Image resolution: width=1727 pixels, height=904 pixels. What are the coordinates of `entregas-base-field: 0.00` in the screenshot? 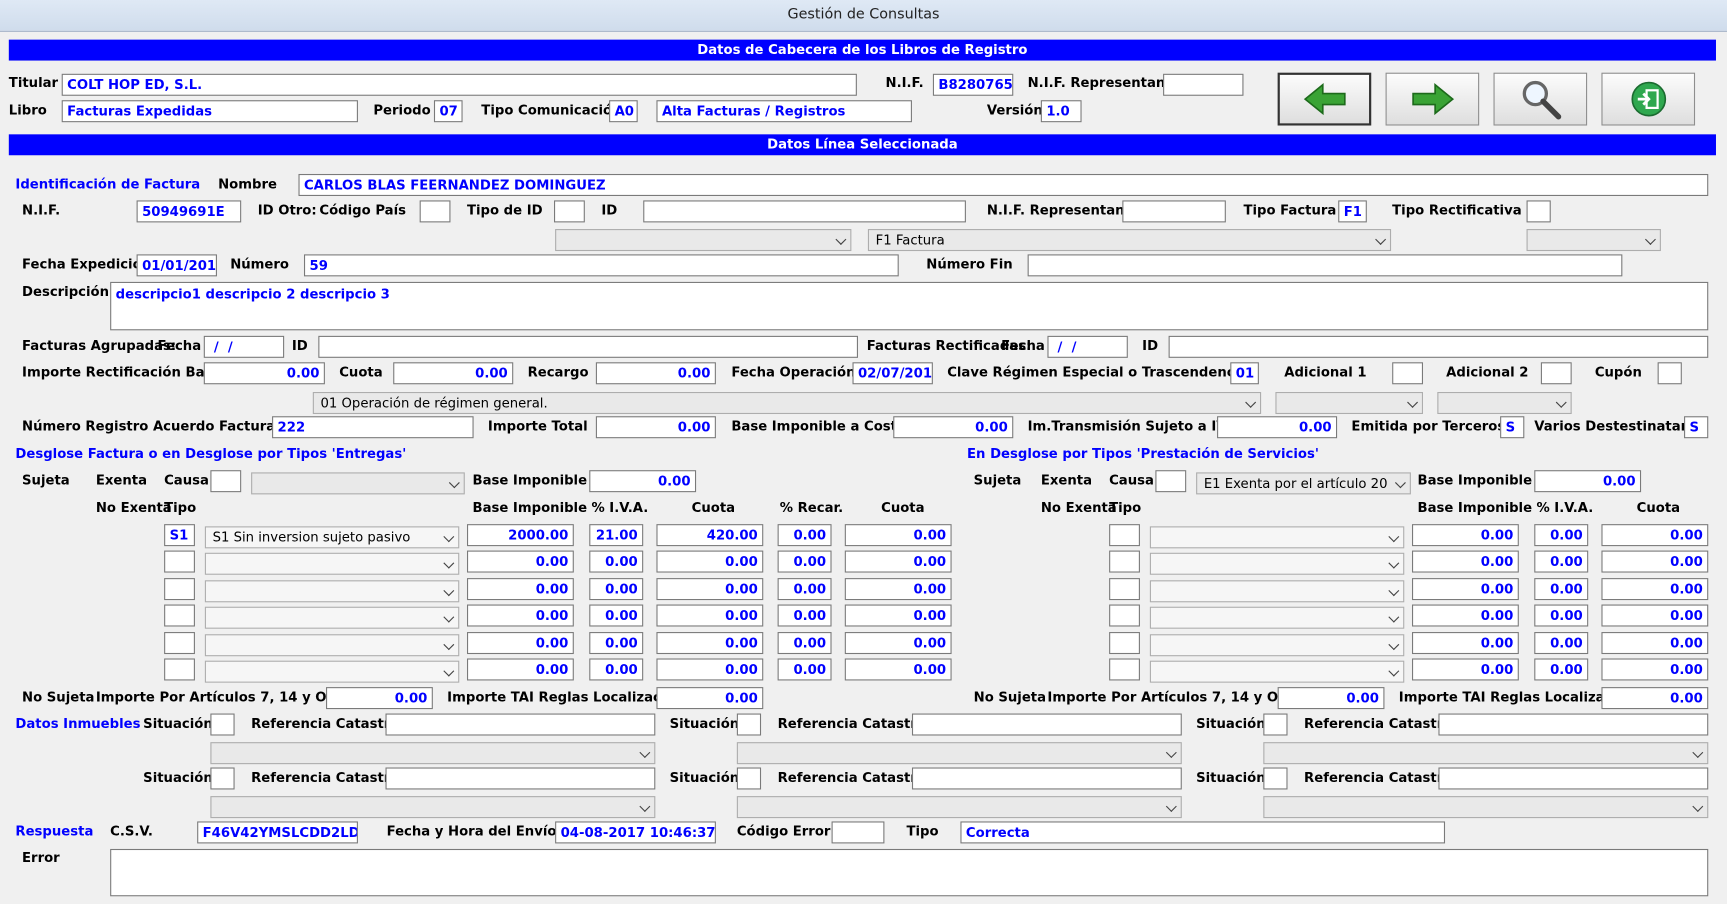 It's located at (643, 481).